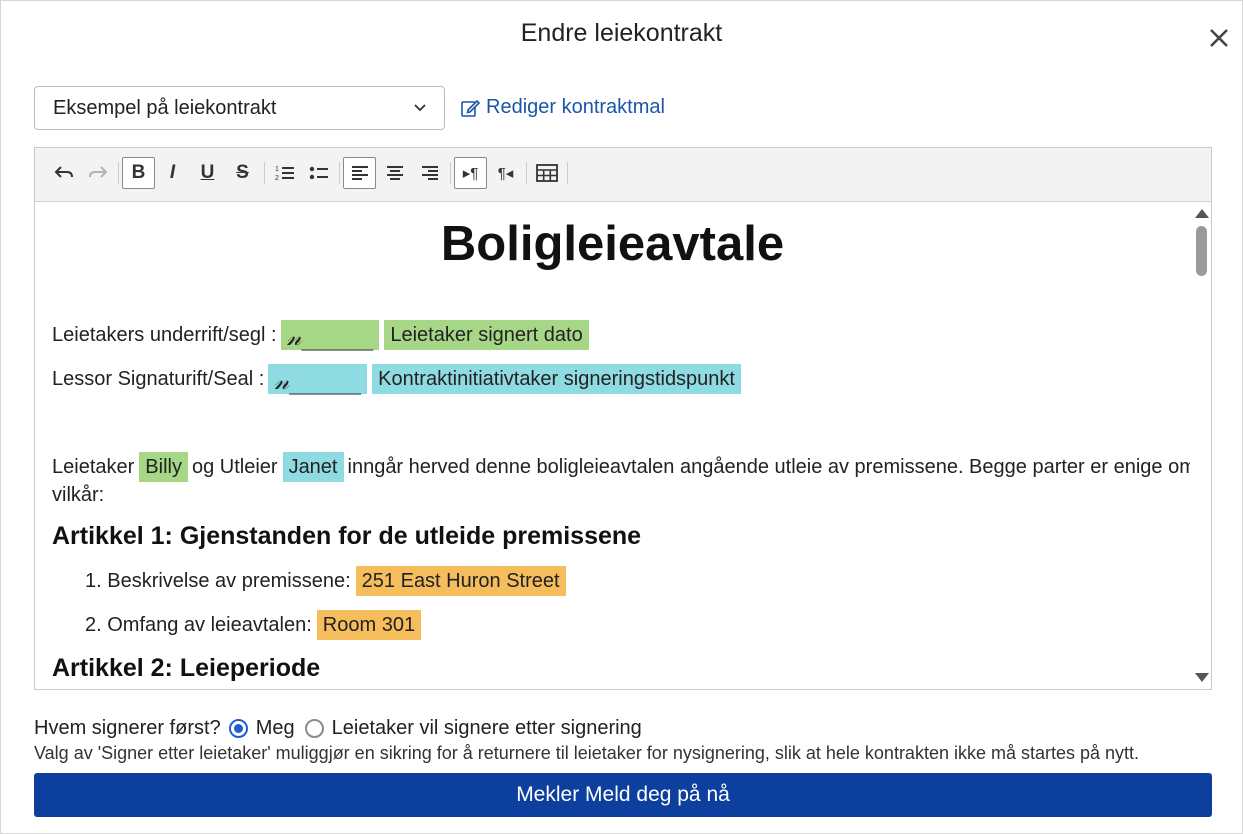 The height and width of the screenshot is (834, 1243). I want to click on radio-tenant-after, so click(314, 728).